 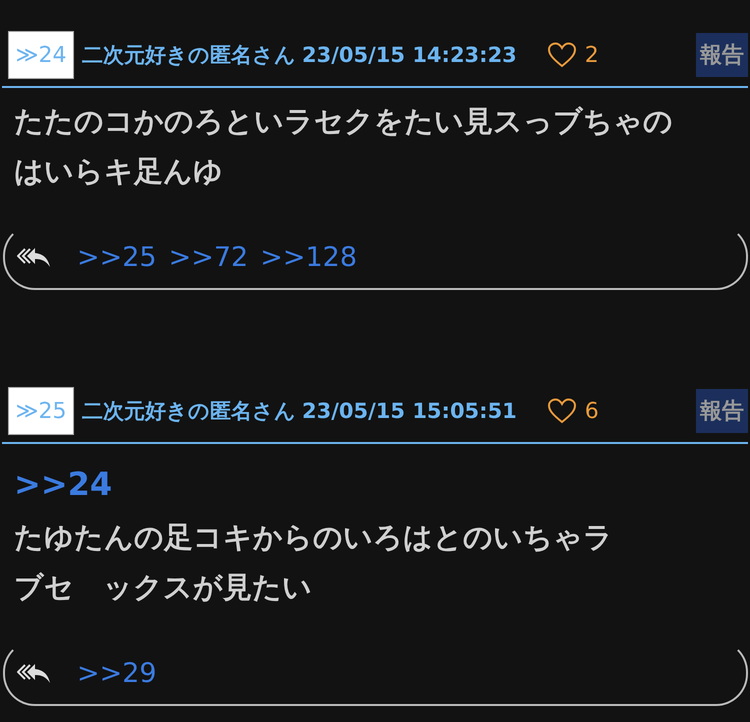 I want to click on post-text-line: たゆたんの足コキからのいろはとのいちゃラ, so click(x=313, y=537).